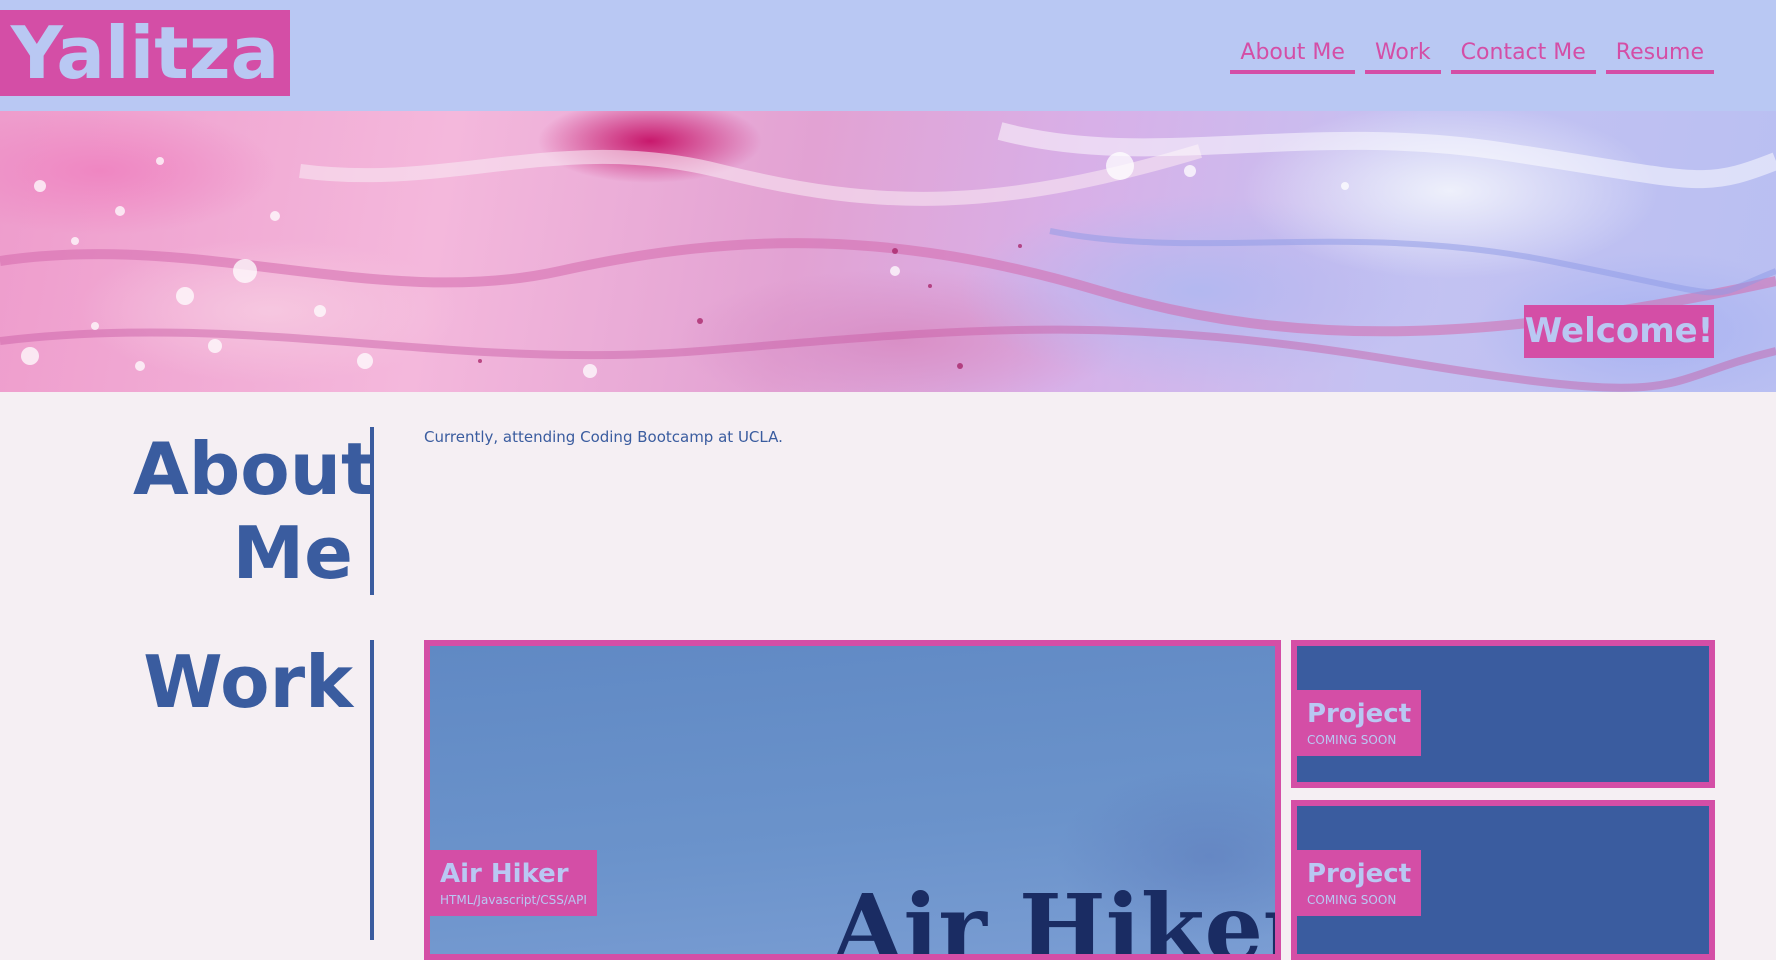 Image resolution: width=1776 pixels, height=960 pixels. What do you see at coordinates (248, 682) in the screenshot?
I see `work-heading: Work` at bounding box center [248, 682].